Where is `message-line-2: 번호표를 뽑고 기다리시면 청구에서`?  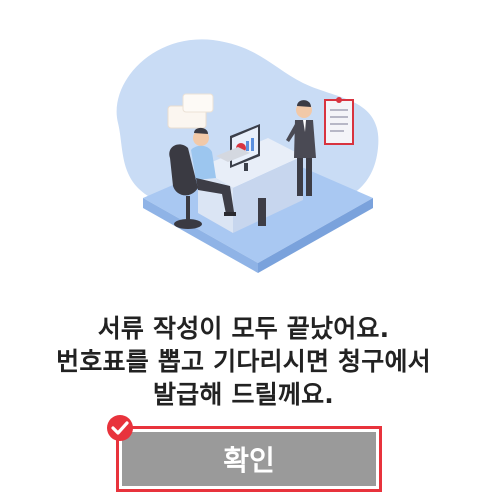 message-line-2: 번호표를 뽑고 기다리시면 청구에서 is located at coordinates (243, 361).